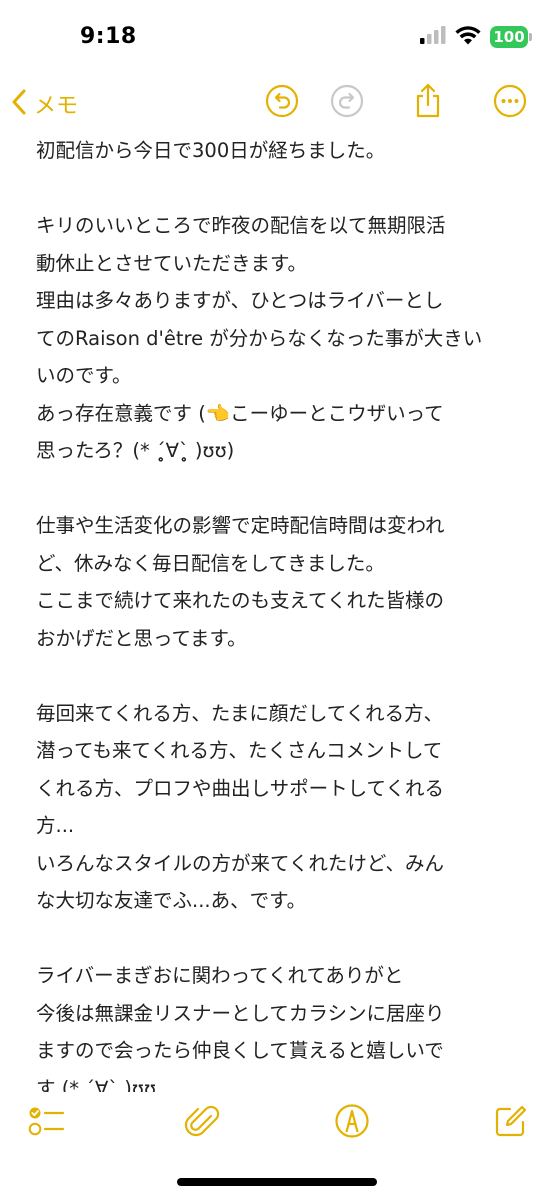  I want to click on status-bar: 9:18 100, so click(277, 38).